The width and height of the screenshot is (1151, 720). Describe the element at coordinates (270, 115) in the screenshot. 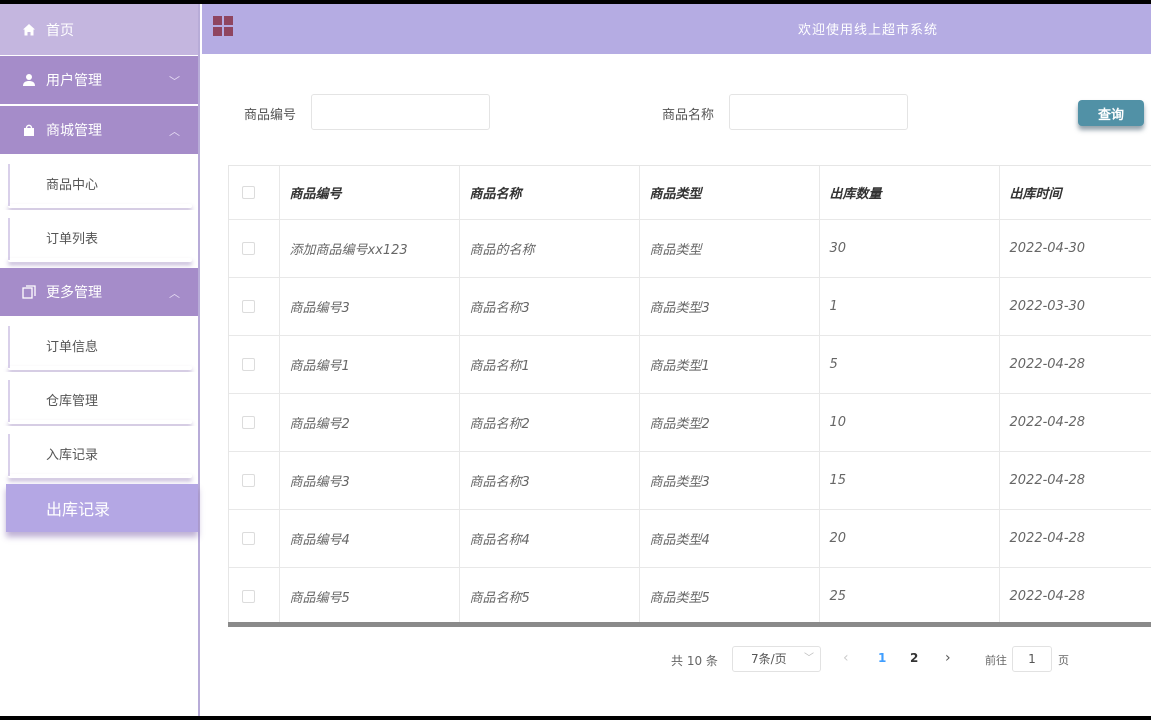

I see `product-code-label: 商品编号` at that location.